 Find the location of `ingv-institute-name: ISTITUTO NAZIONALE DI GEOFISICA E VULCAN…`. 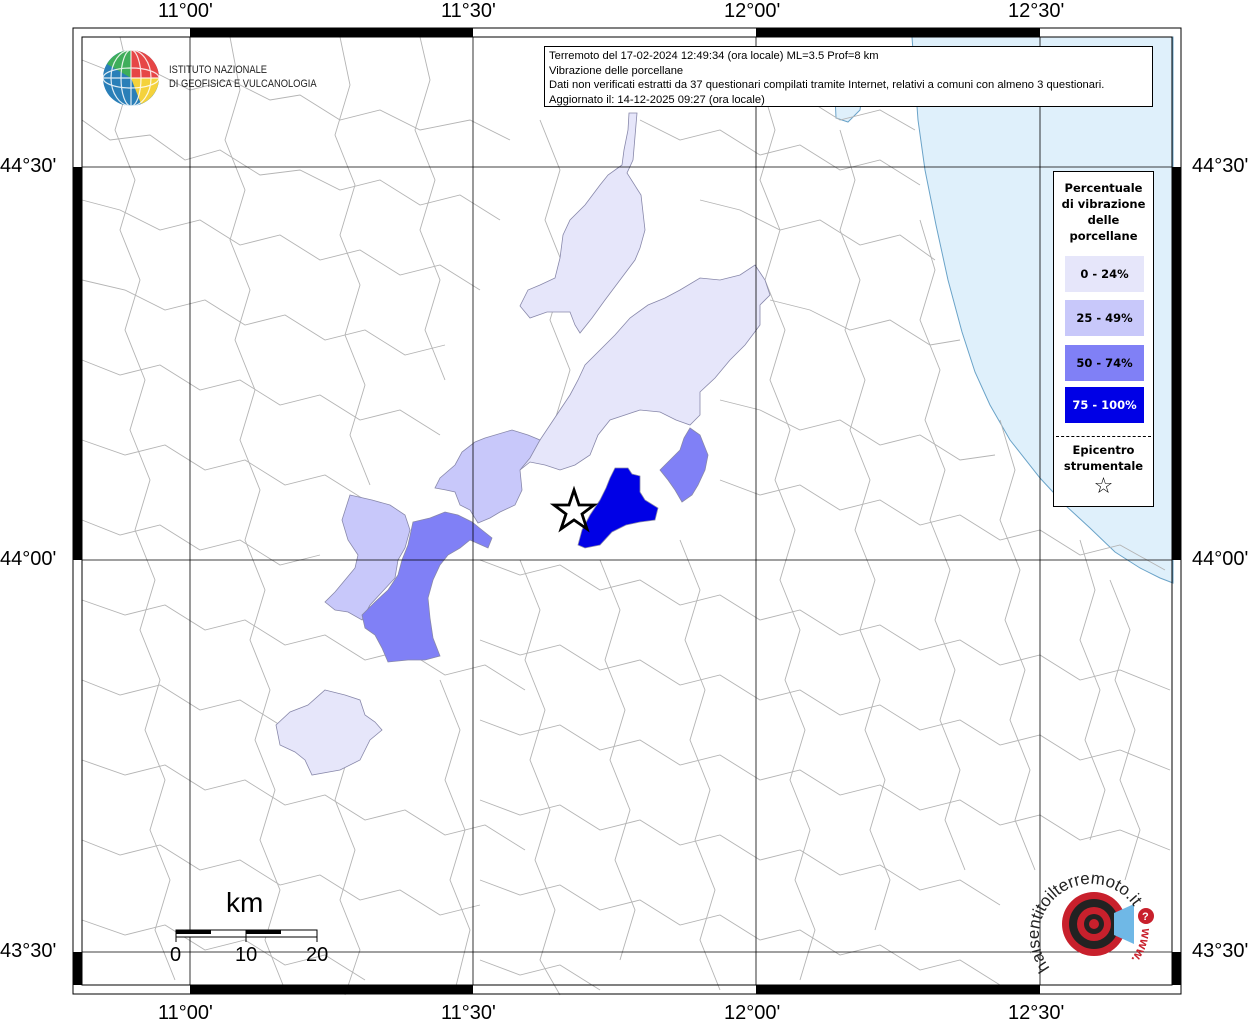

ingv-institute-name: ISTITUTO NAZIONALE DI GEOFISICA E VULCAN… is located at coordinates (243, 77).